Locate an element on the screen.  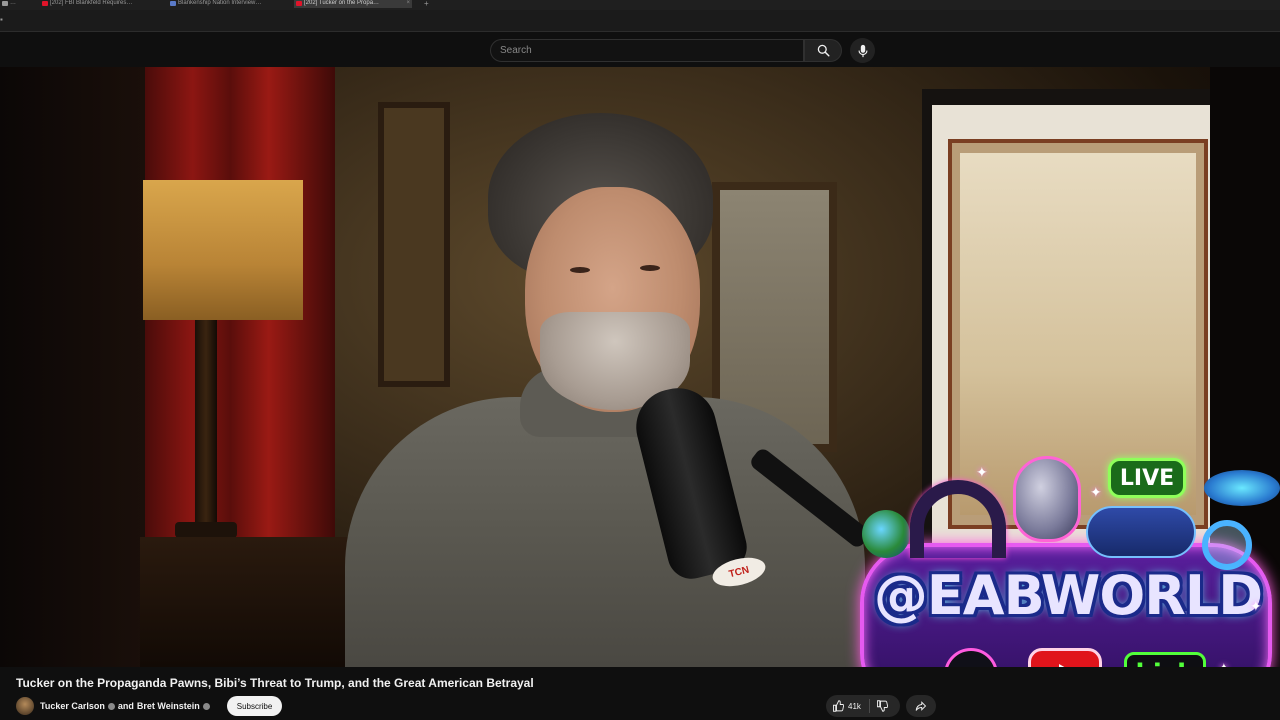
search-box is located at coordinates (647, 50).